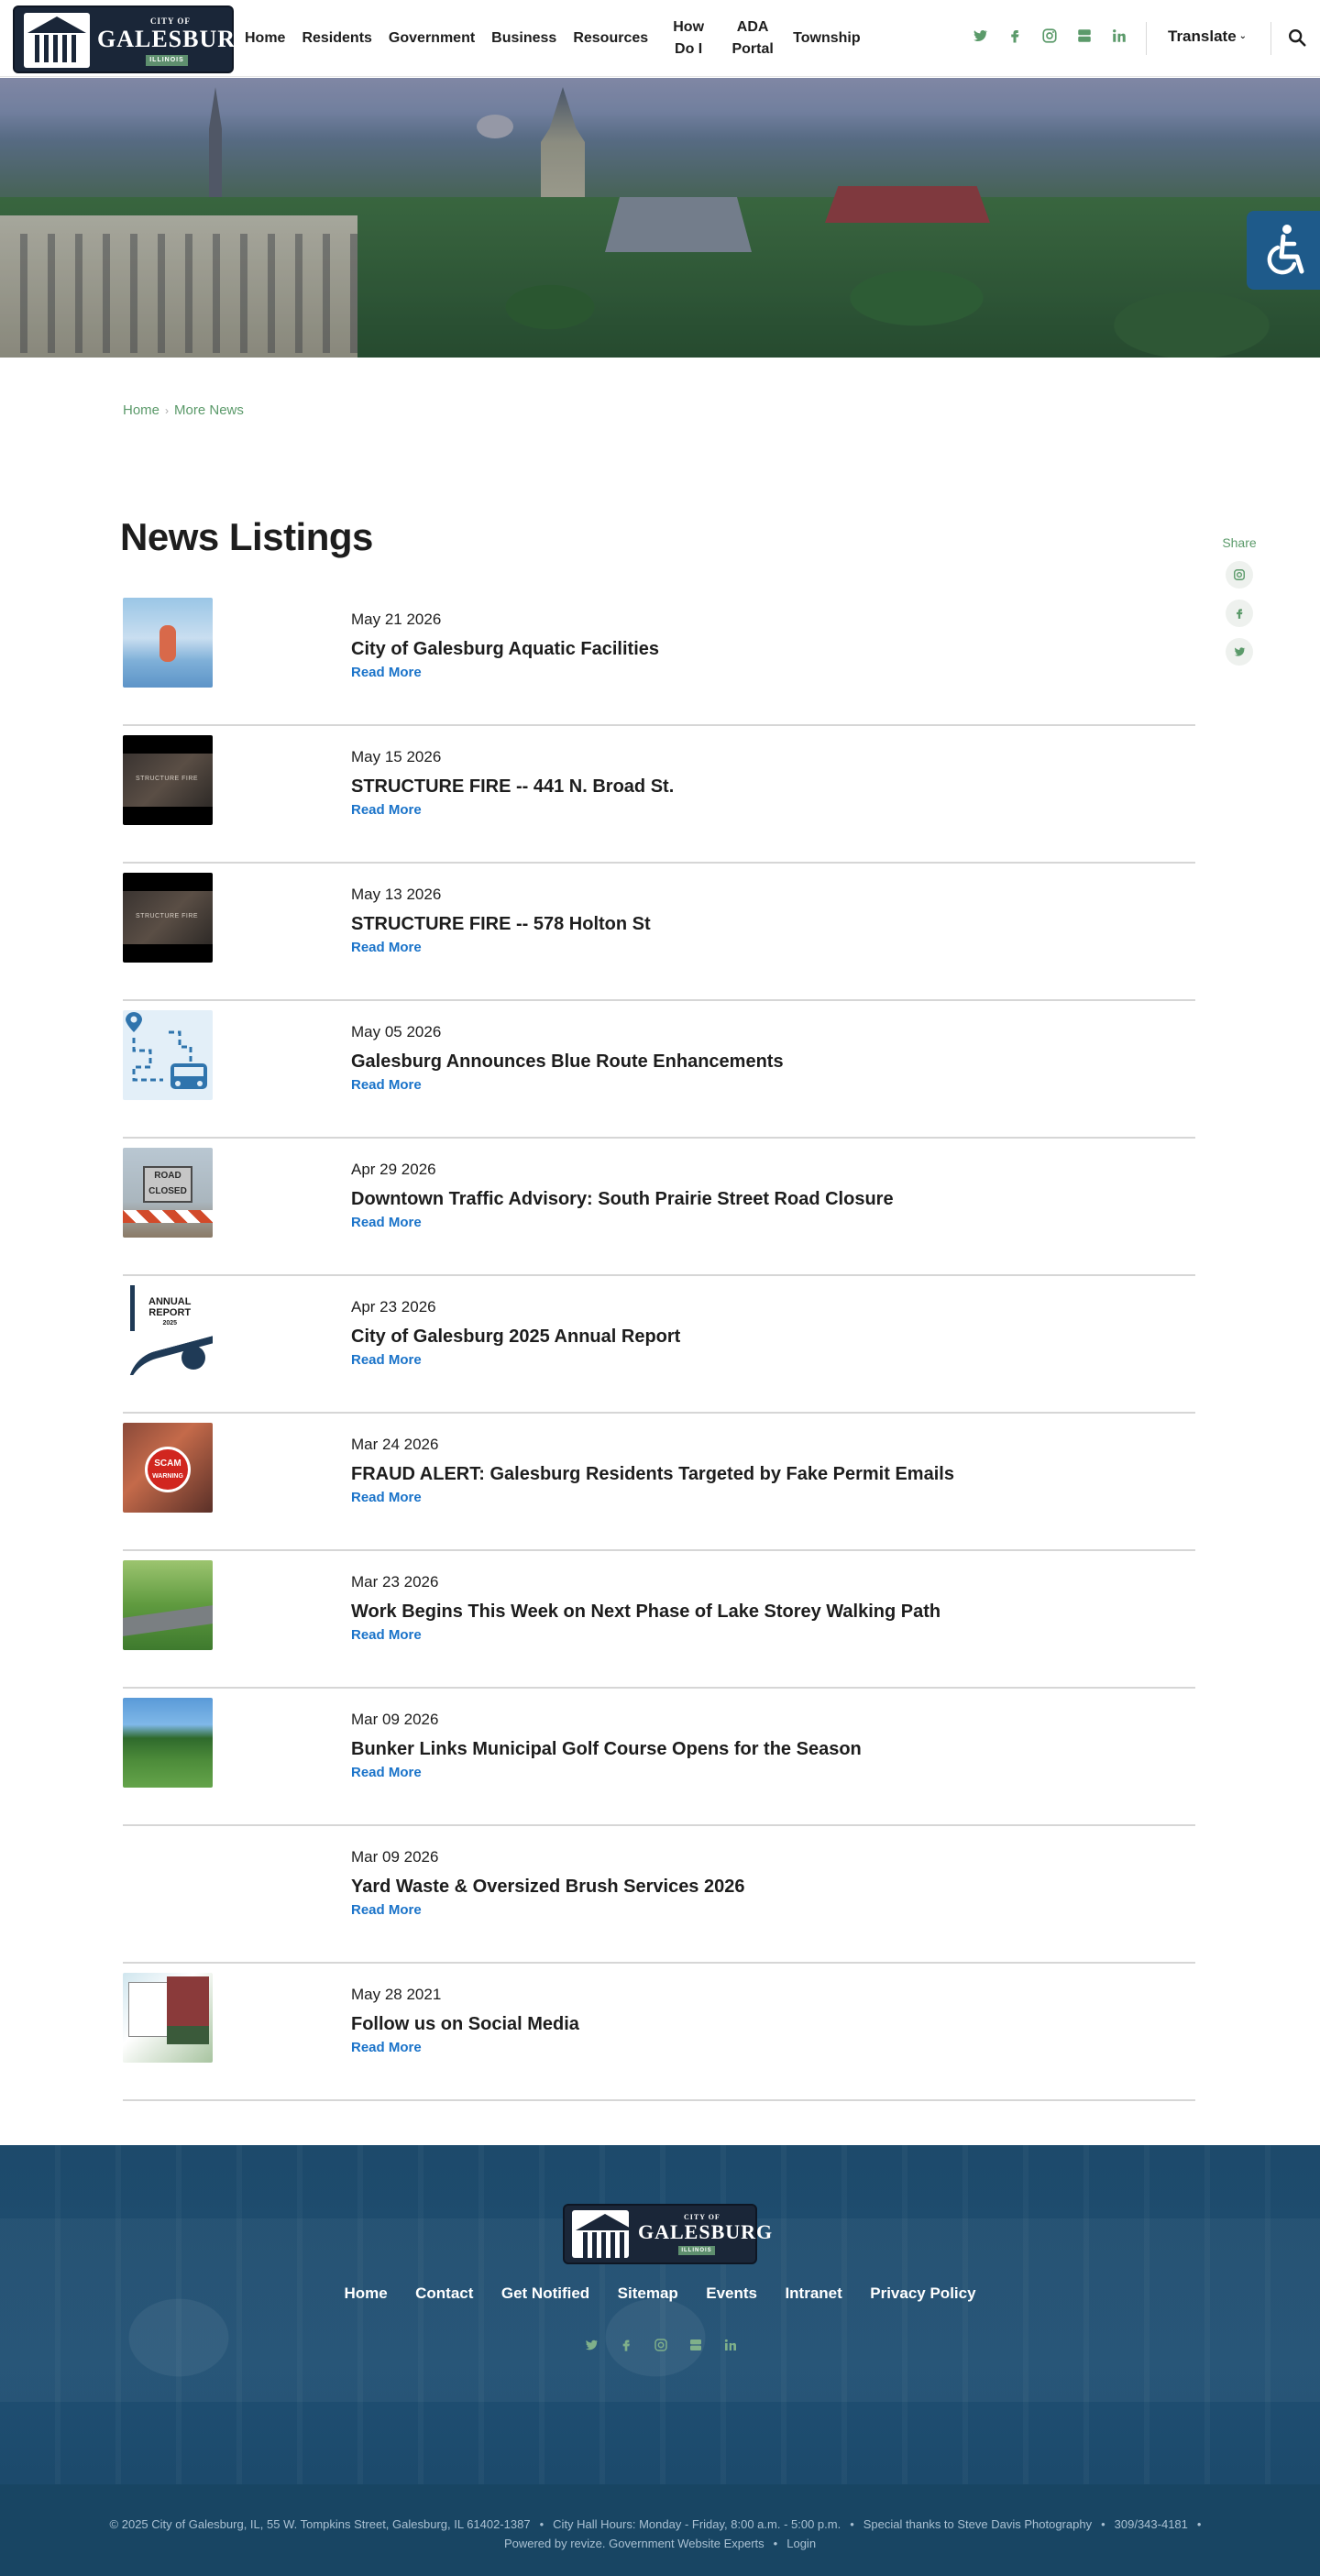  I want to click on search-icon, so click(1298, 39).